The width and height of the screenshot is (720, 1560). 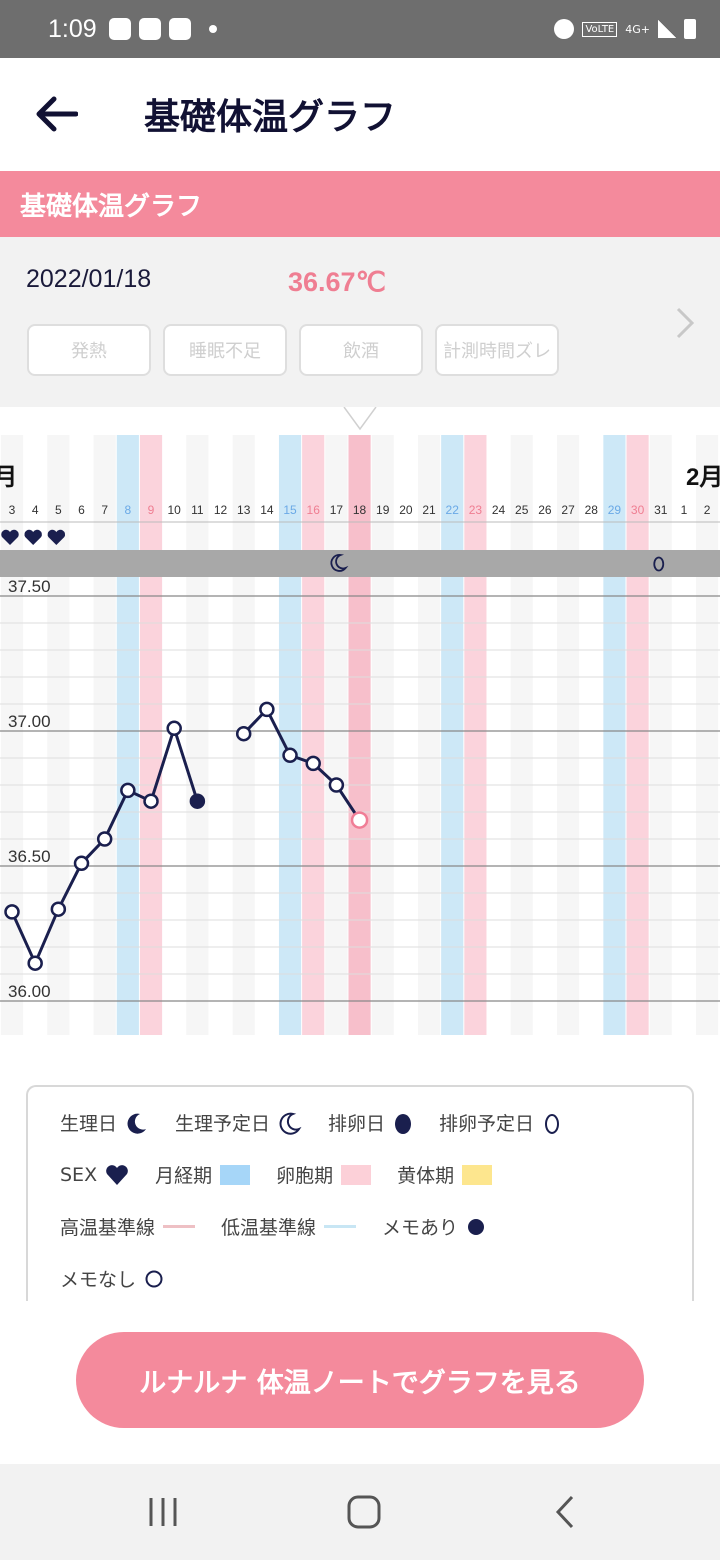 I want to click on legend-ovulation-expected: 排卵予定日, so click(x=500, y=1122).